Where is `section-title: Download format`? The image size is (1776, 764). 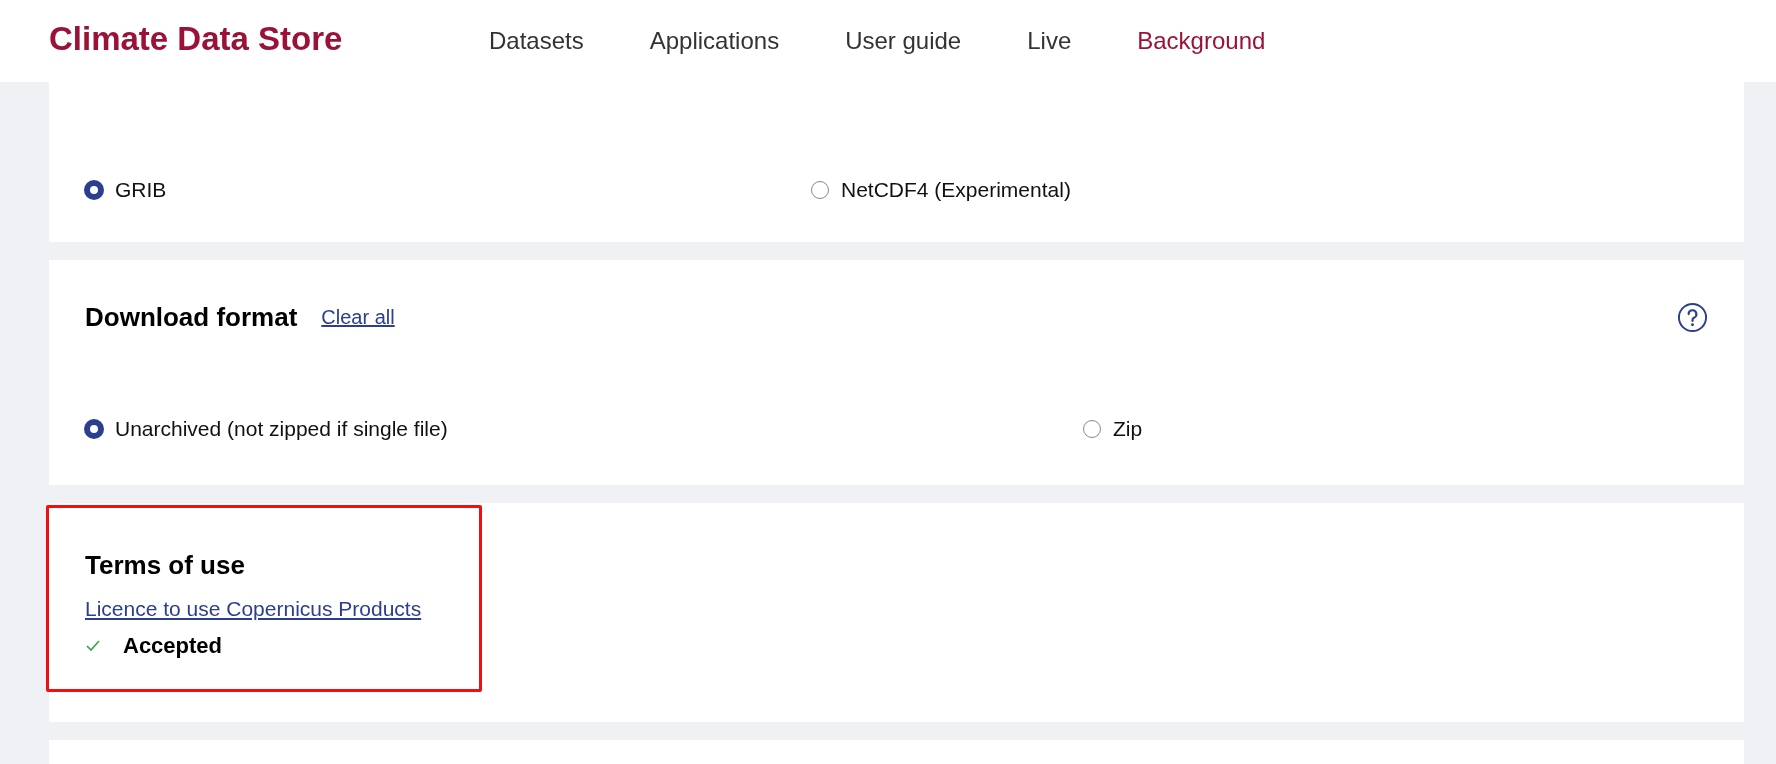 section-title: Download format is located at coordinates (191, 317).